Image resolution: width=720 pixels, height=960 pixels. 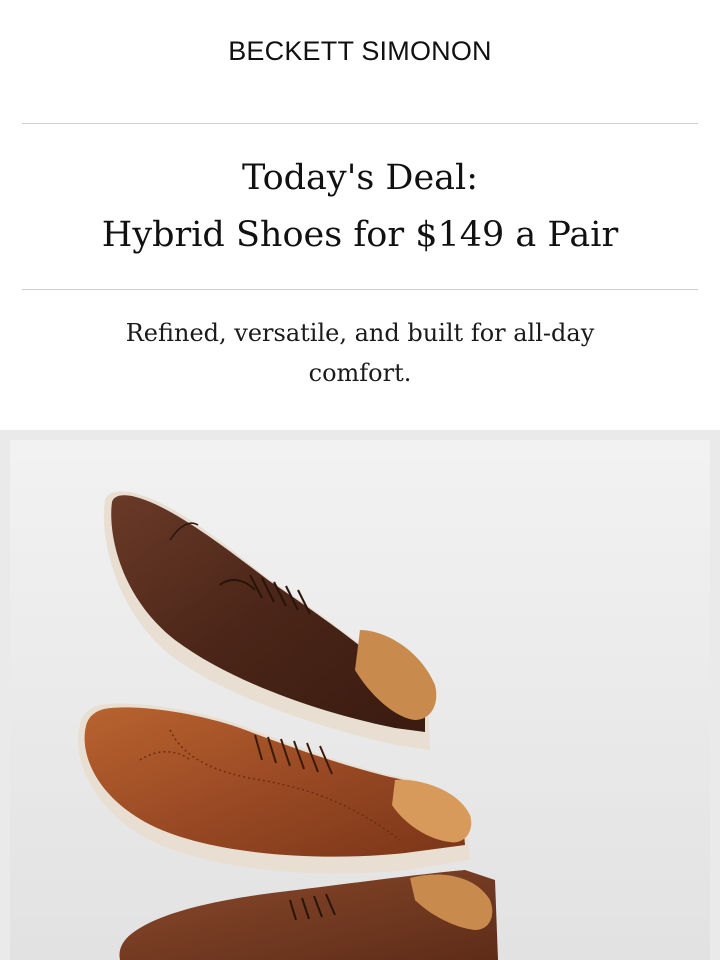 I want to click on headline-line-1: Today's Deal:, so click(x=360, y=178).